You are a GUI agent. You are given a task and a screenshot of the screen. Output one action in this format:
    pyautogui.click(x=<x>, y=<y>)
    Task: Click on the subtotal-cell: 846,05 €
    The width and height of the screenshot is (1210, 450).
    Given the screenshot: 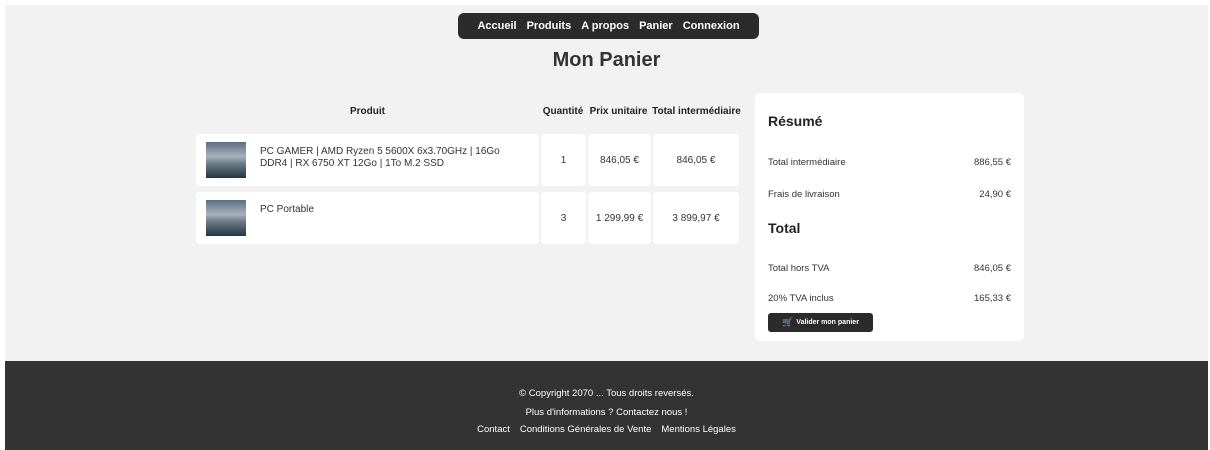 What is the action you would take?
    pyautogui.click(x=696, y=160)
    